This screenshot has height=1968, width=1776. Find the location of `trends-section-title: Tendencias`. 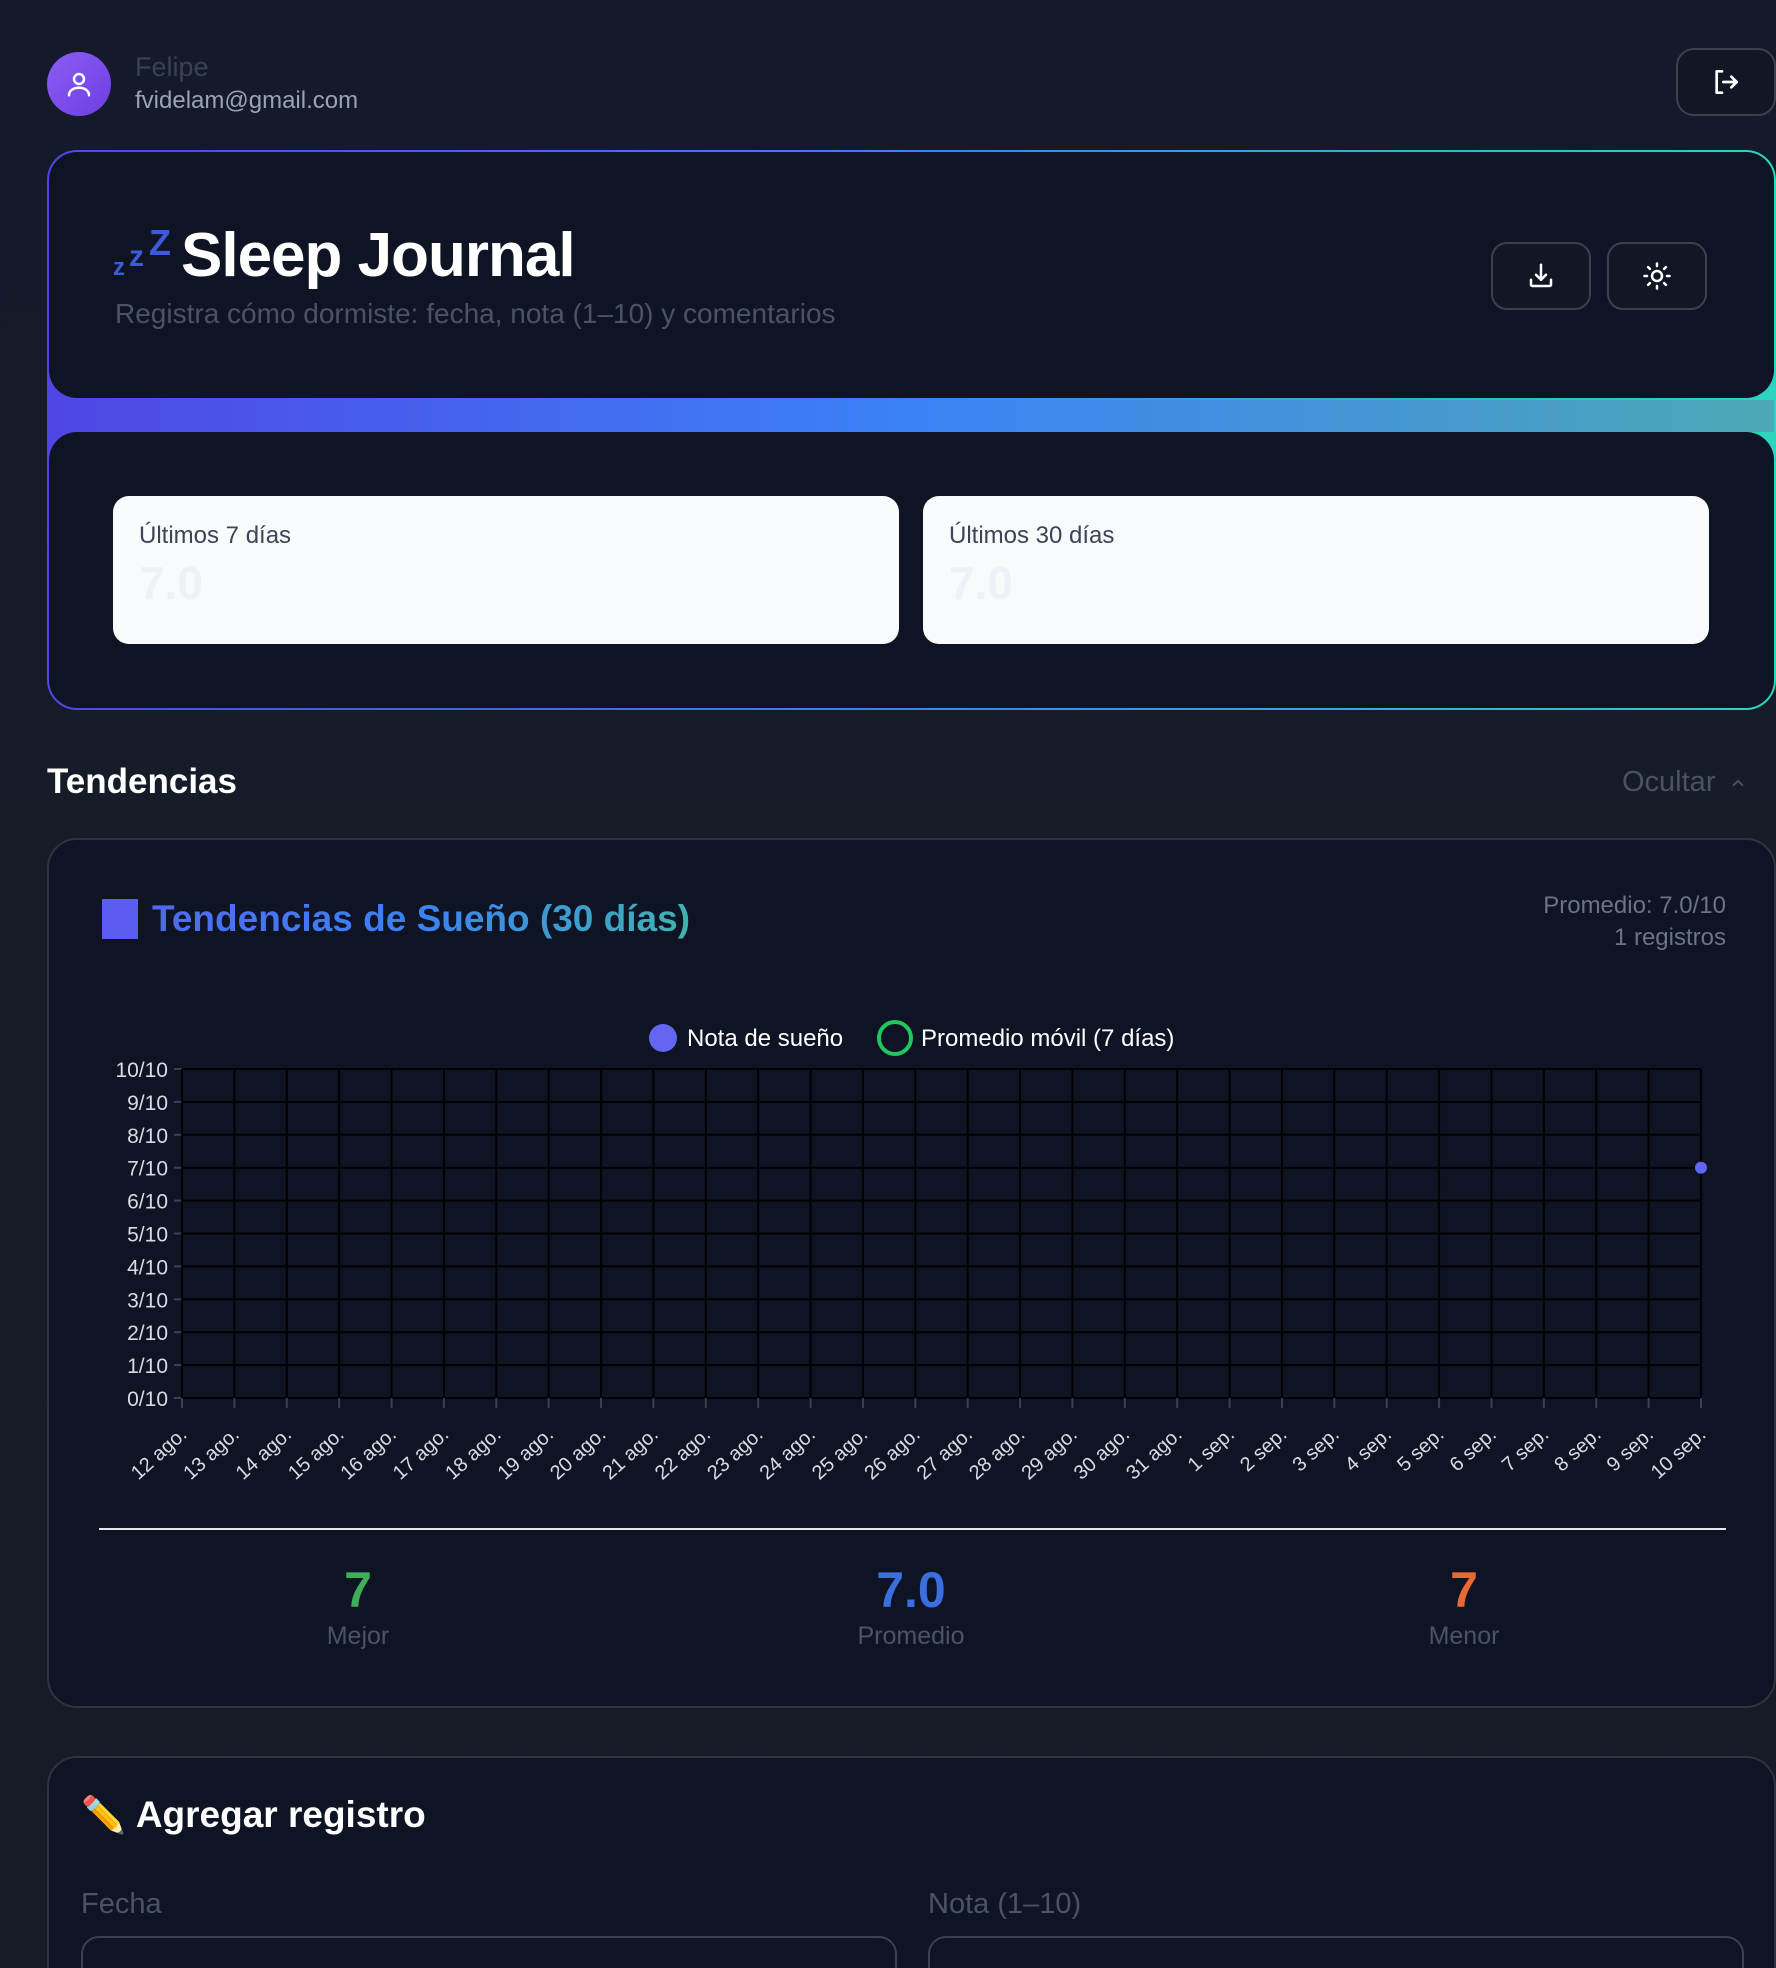

trends-section-title: Tendencias is located at coordinates (142, 781).